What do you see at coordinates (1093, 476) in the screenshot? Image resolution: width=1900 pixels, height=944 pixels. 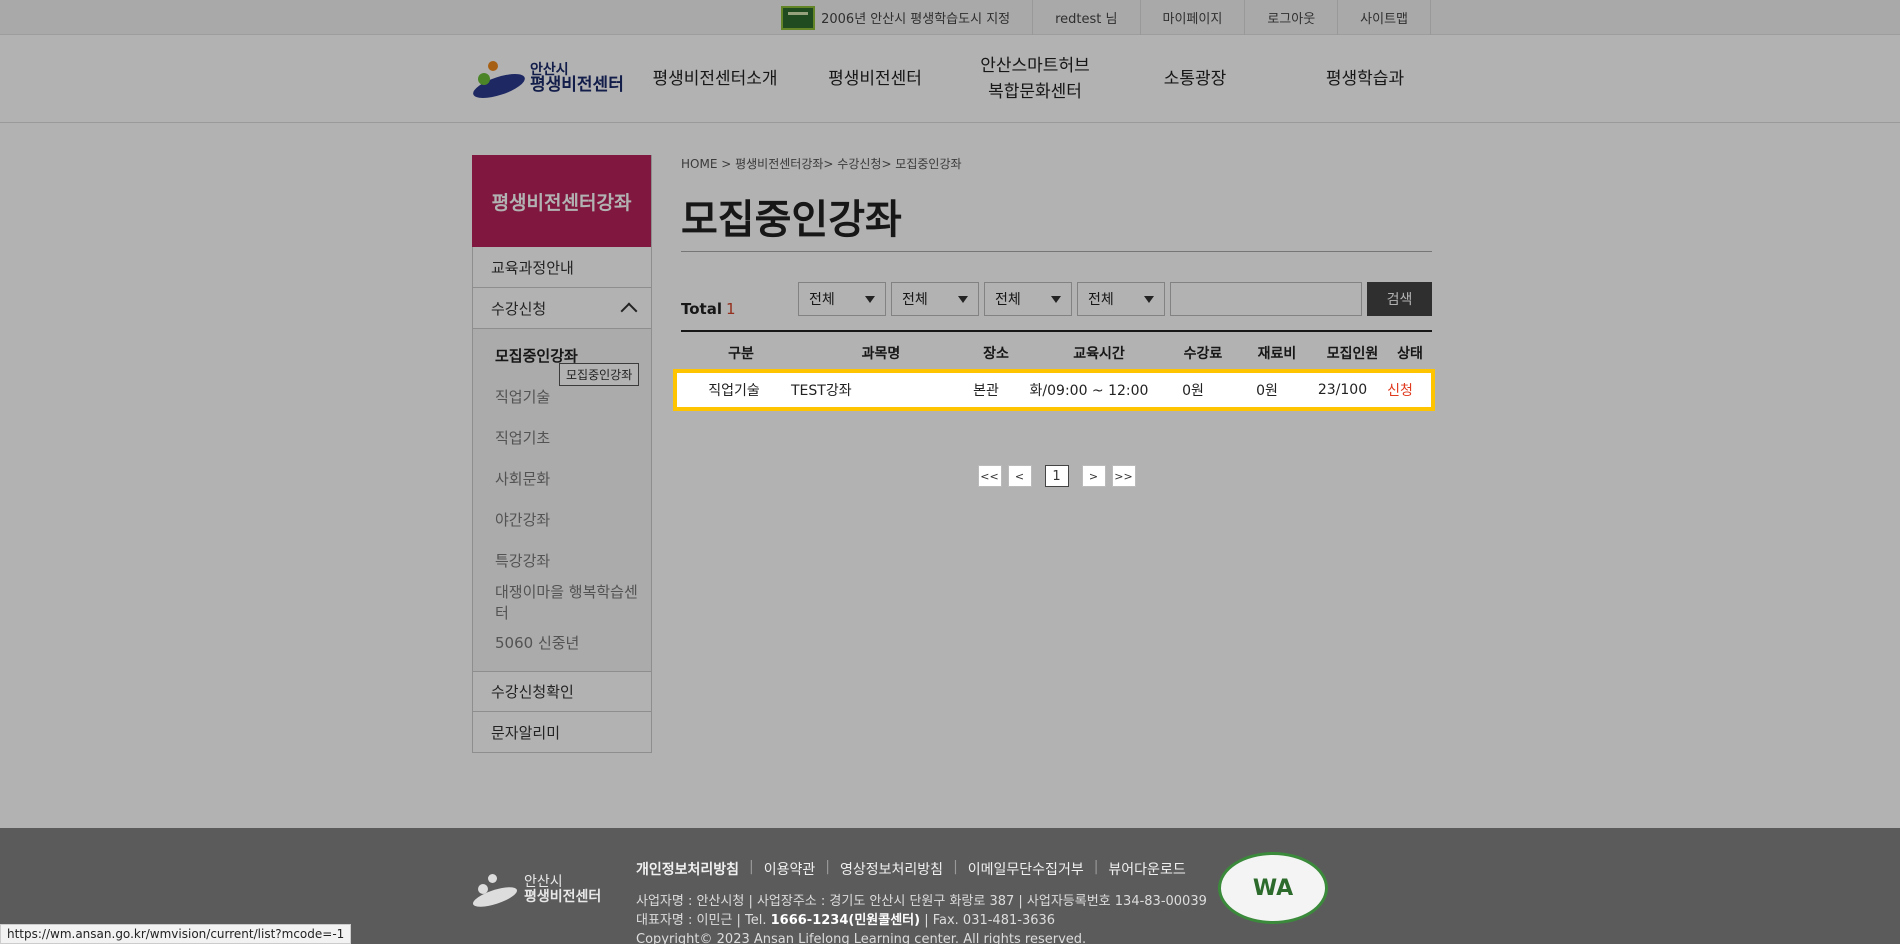 I see `next-page-button: >` at bounding box center [1093, 476].